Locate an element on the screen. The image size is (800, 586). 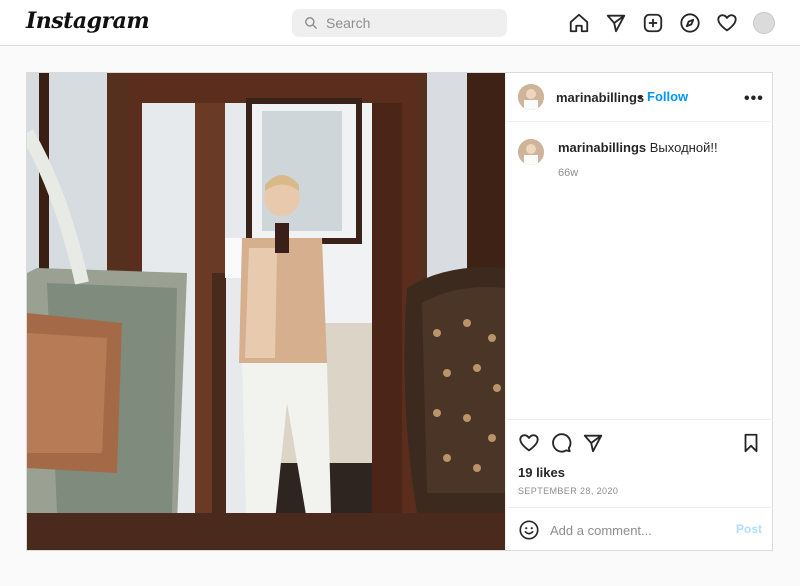
bookmark-icon is located at coordinates (751, 443).